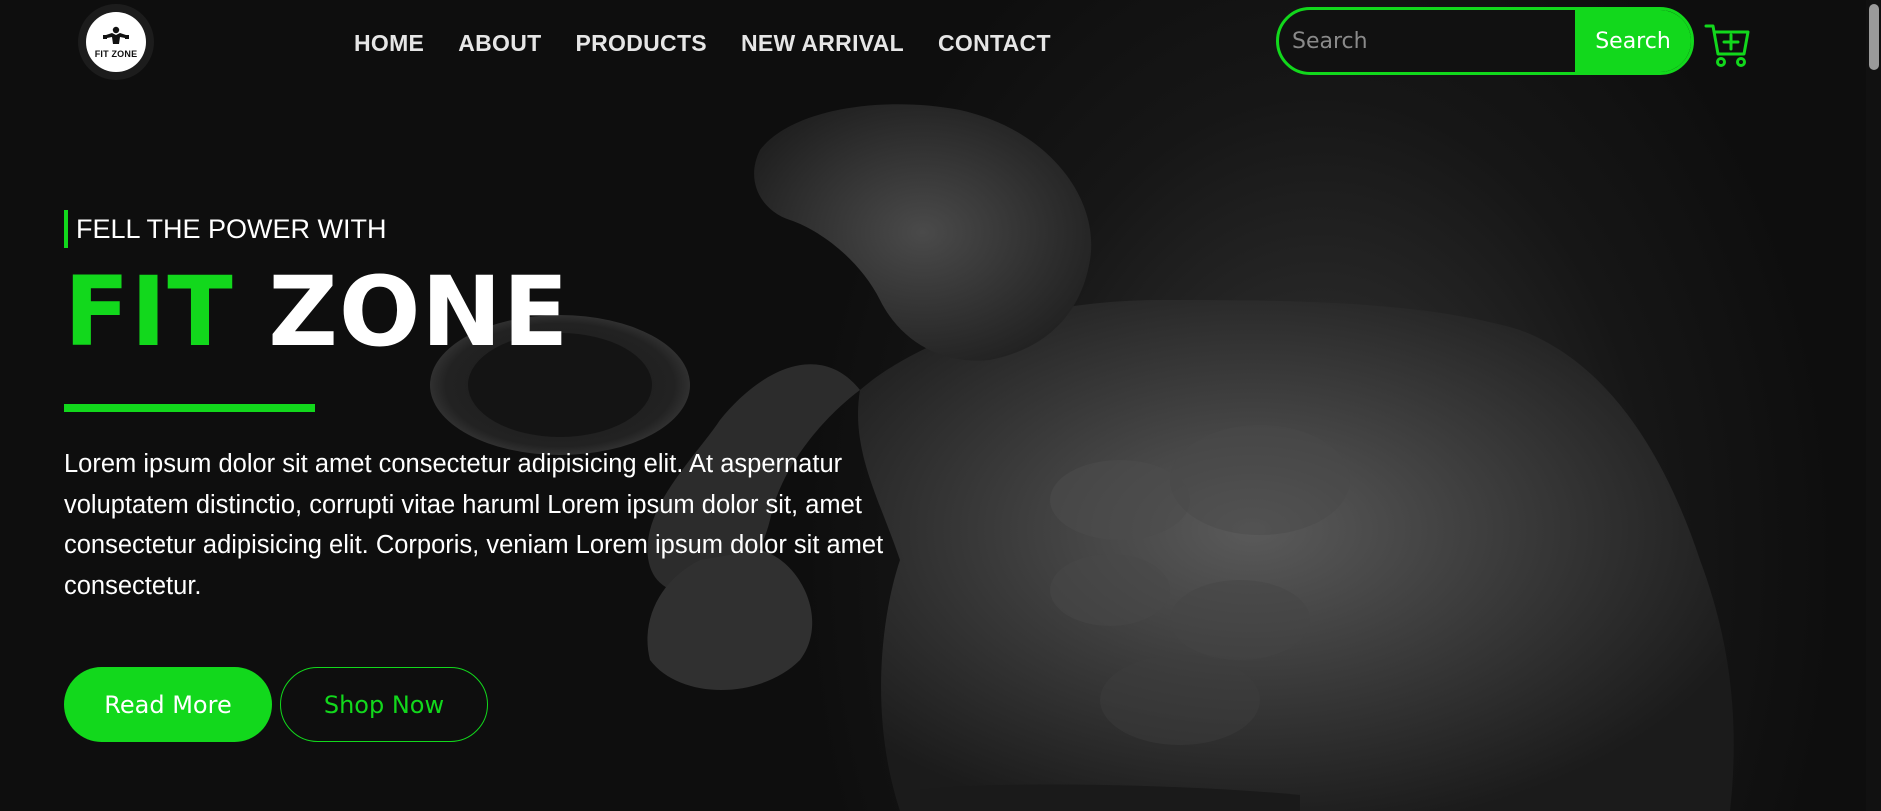 This screenshot has width=1881, height=811. What do you see at coordinates (116, 35) in the screenshot?
I see `bodybuilder-icon` at bounding box center [116, 35].